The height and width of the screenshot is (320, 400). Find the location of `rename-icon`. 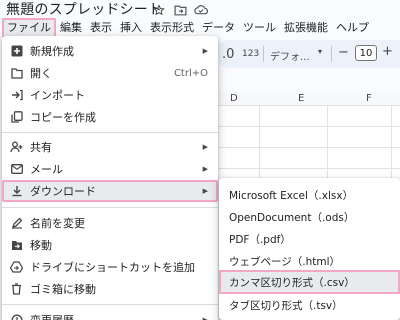

rename-icon is located at coordinates (16, 223).